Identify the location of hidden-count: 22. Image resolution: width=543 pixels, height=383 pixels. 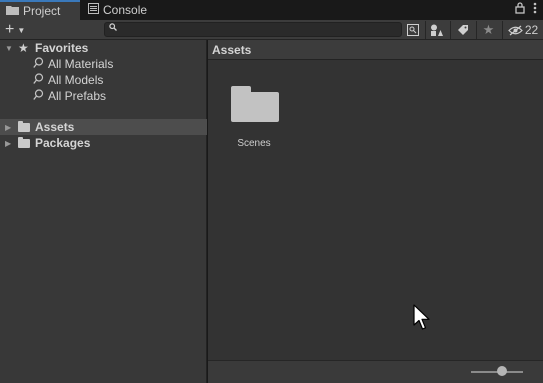
(531, 30).